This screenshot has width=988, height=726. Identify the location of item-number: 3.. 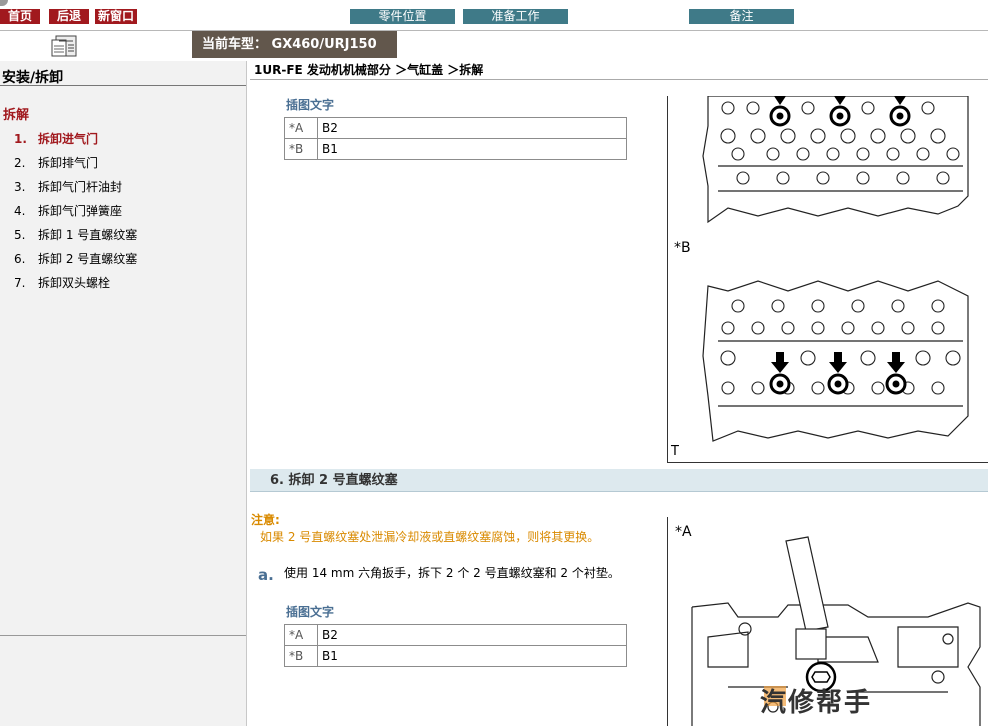
(20, 187).